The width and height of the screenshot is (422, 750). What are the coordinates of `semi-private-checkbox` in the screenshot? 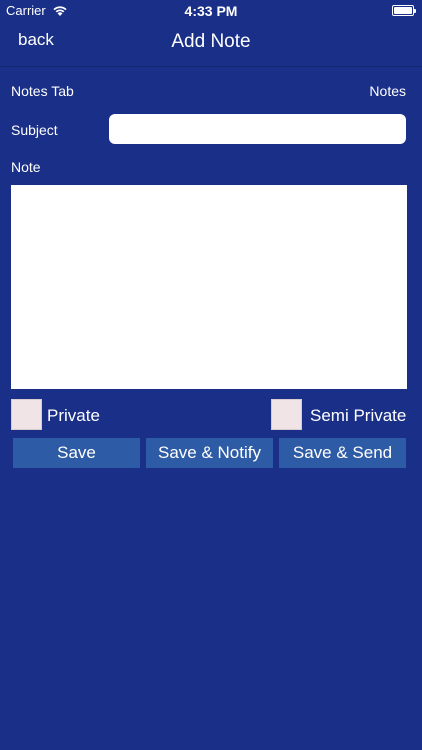 It's located at (286, 414).